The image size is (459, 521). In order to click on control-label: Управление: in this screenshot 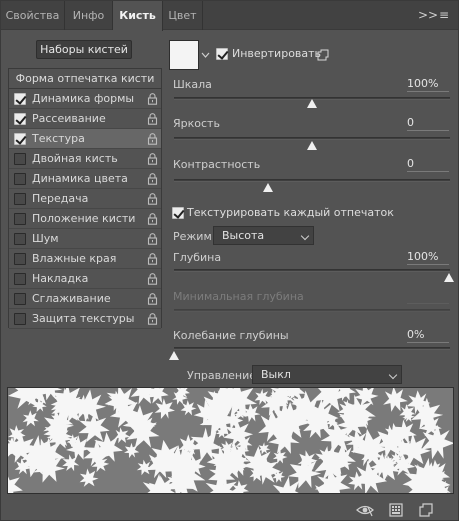, I will do `click(223, 375)`.